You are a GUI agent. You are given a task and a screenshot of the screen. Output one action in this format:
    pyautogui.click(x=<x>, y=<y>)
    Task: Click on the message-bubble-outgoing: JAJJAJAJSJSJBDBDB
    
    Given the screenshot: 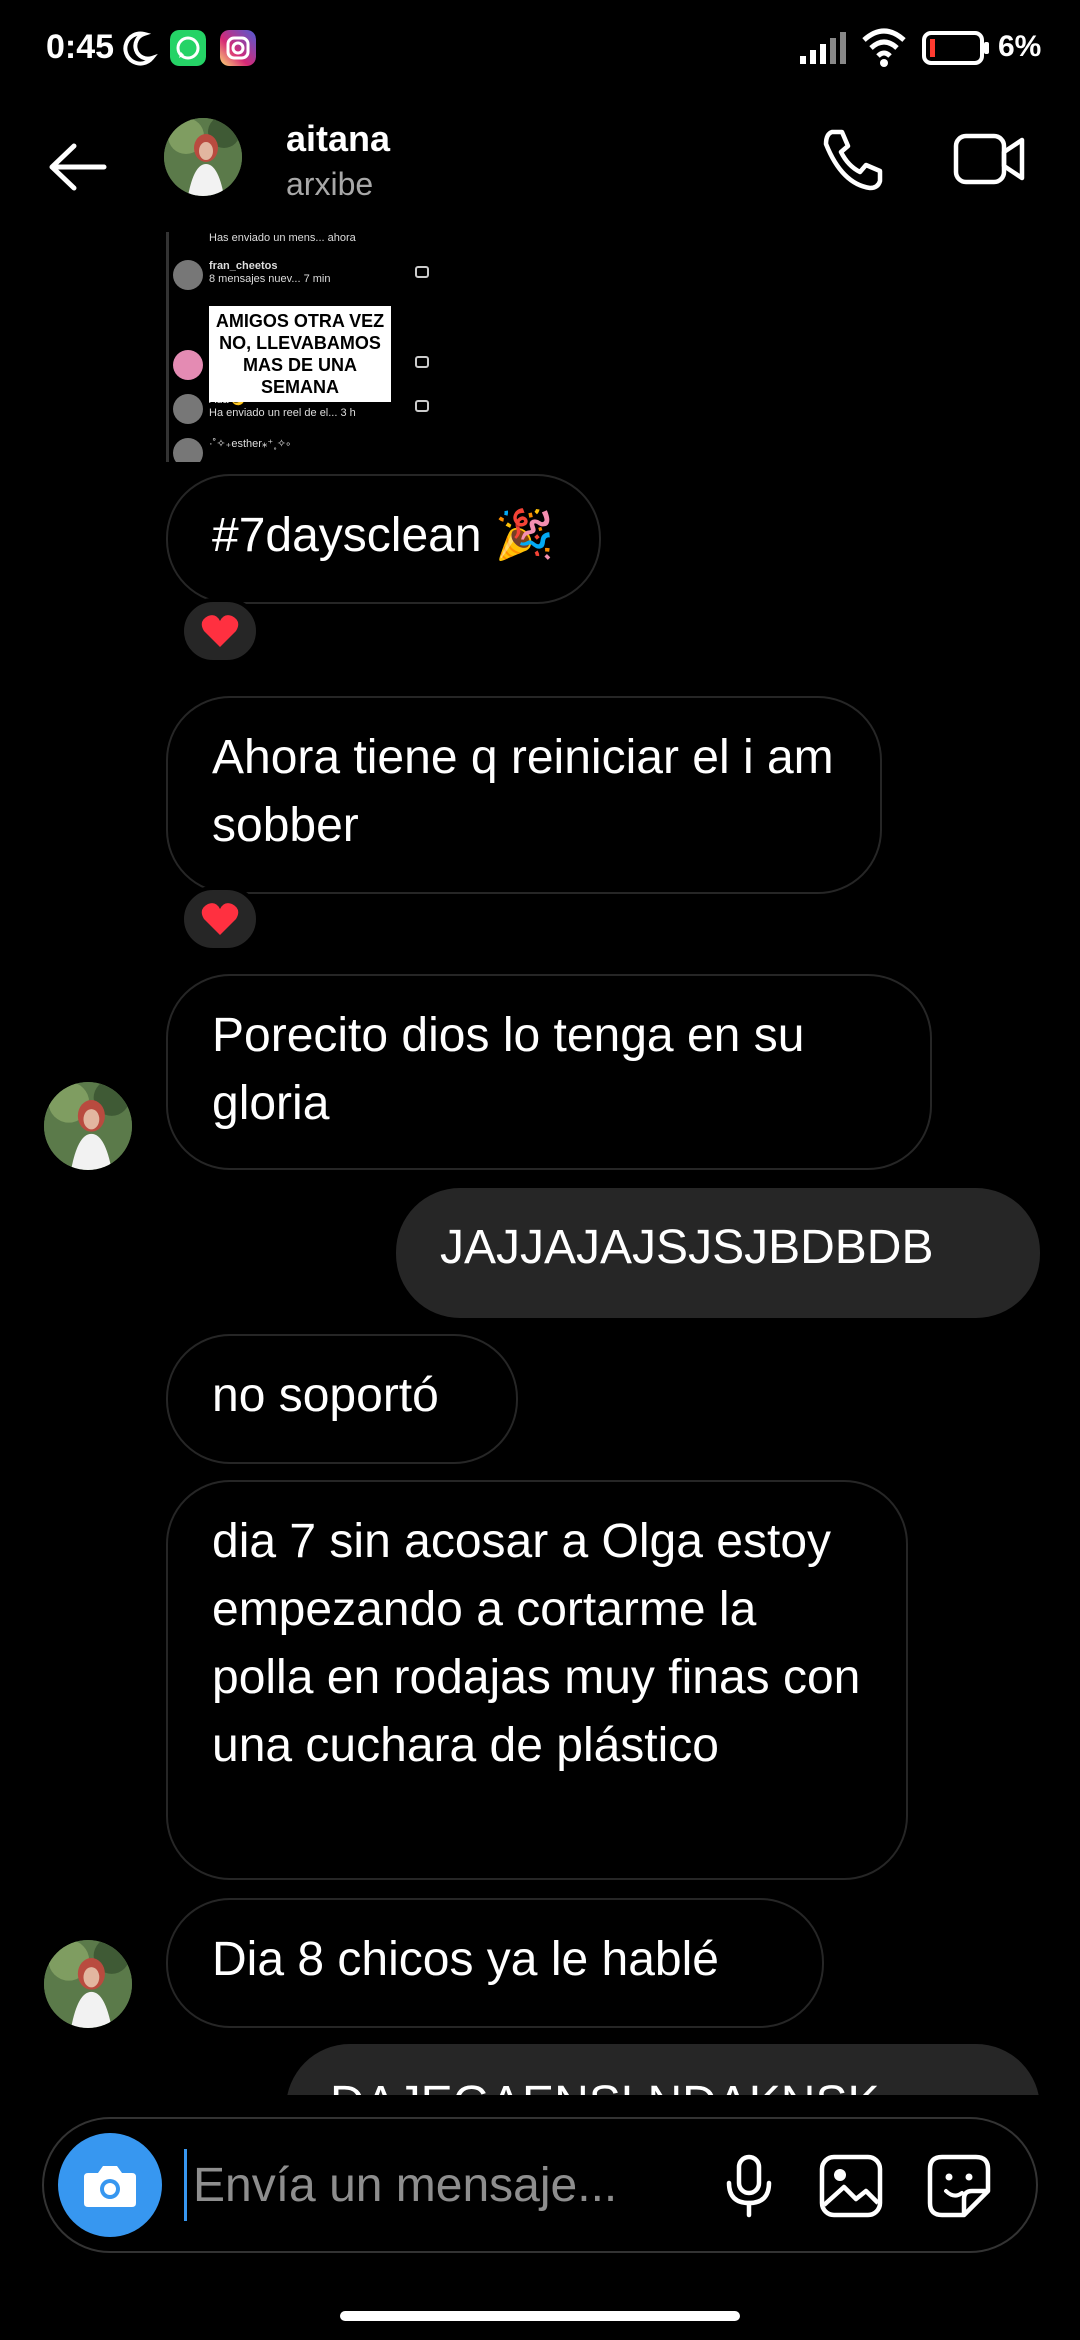 What is the action you would take?
    pyautogui.click(x=718, y=1253)
    